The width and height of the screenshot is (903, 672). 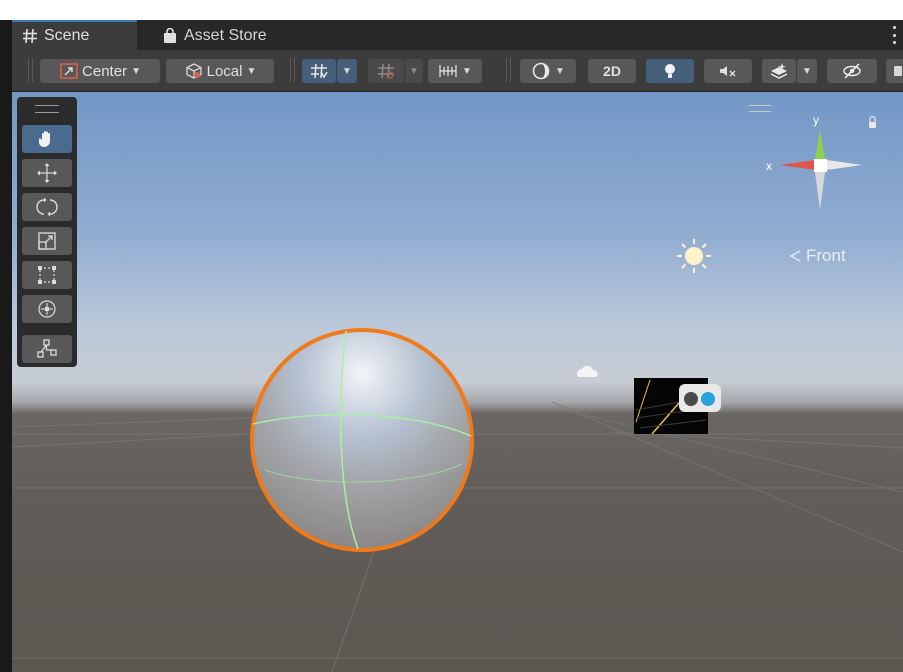 What do you see at coordinates (170, 36) in the screenshot?
I see `shopping-bag-icon` at bounding box center [170, 36].